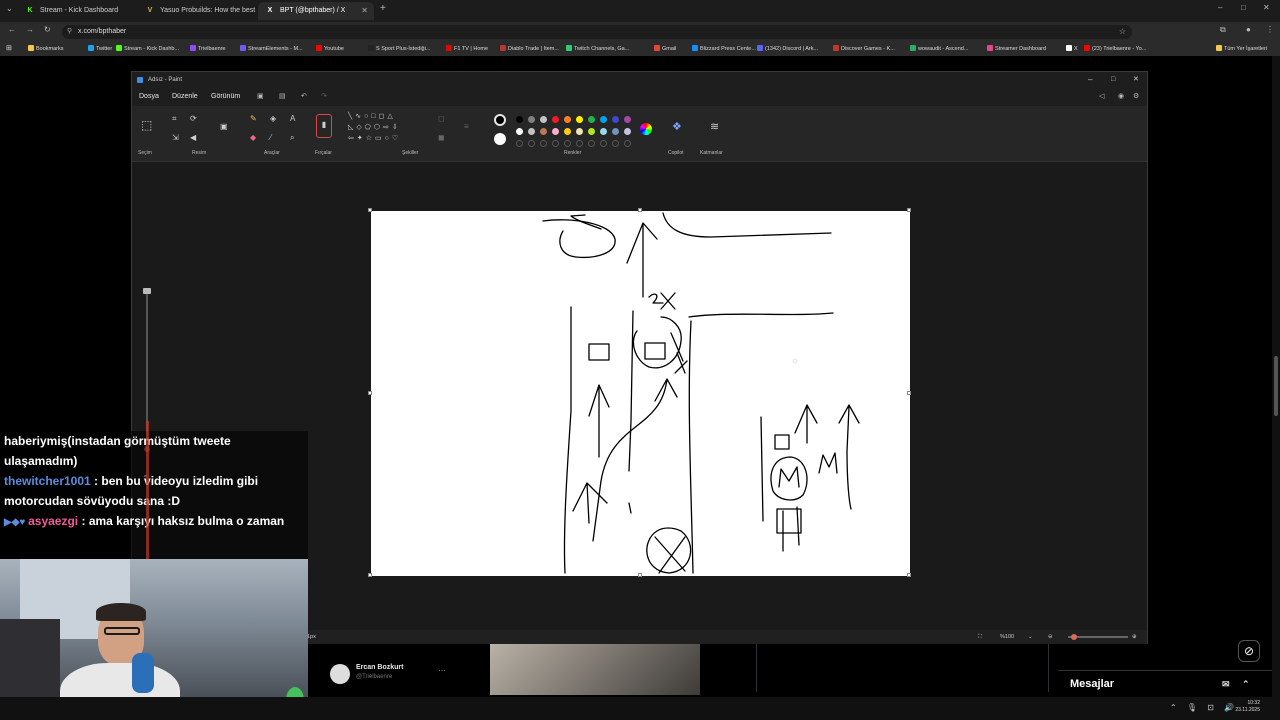 This screenshot has width=1280, height=720. I want to click on zoom-out-icon: ⊖, so click(1050, 637).